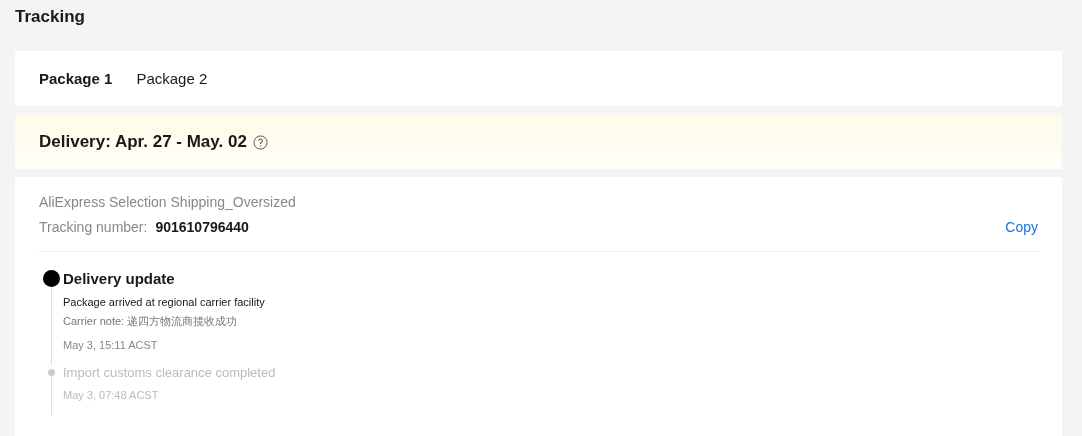  What do you see at coordinates (119, 279) in the screenshot?
I see `event-title: Delivery update` at bounding box center [119, 279].